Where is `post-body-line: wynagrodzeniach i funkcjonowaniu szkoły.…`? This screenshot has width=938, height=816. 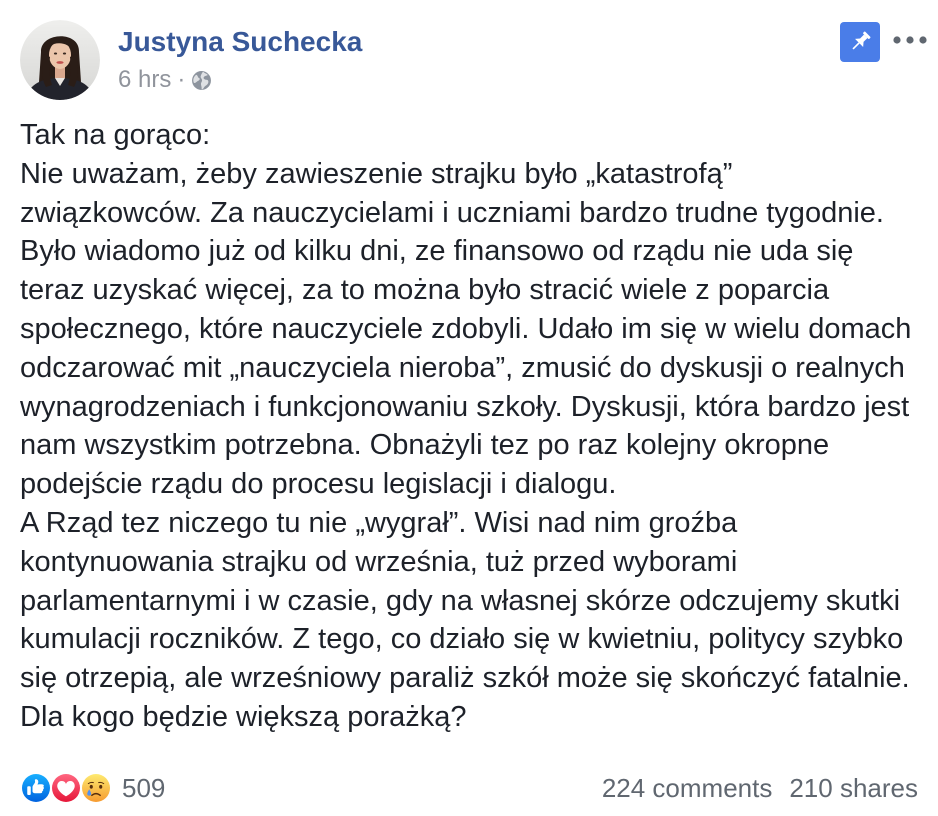 post-body-line: wynagrodzeniach i funkcjonowaniu szkoły.… is located at coordinates (465, 406).